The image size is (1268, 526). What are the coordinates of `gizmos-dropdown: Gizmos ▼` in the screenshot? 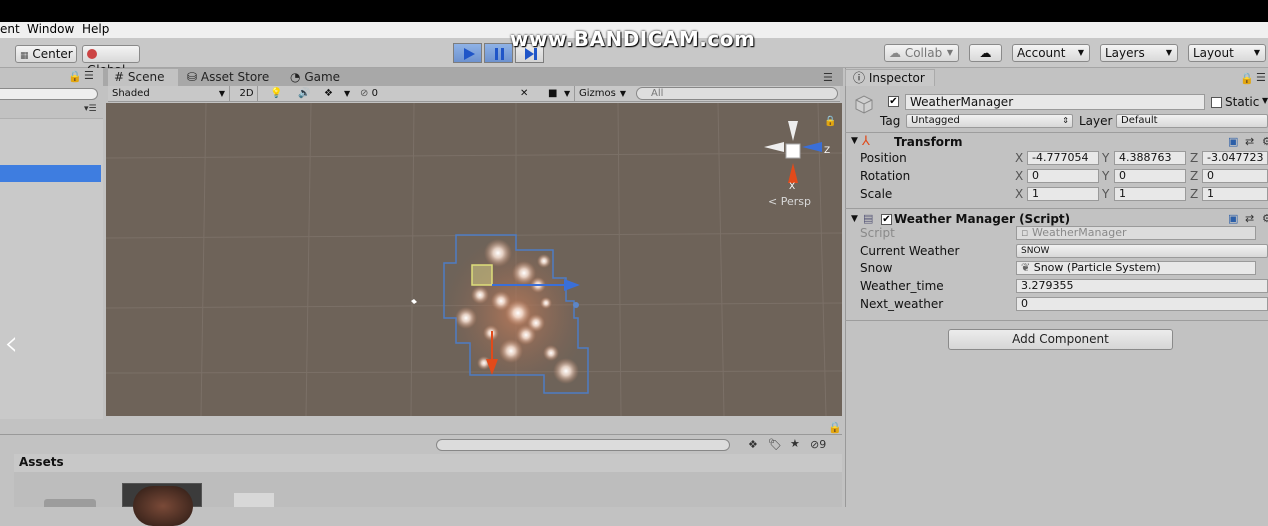 It's located at (601, 94).